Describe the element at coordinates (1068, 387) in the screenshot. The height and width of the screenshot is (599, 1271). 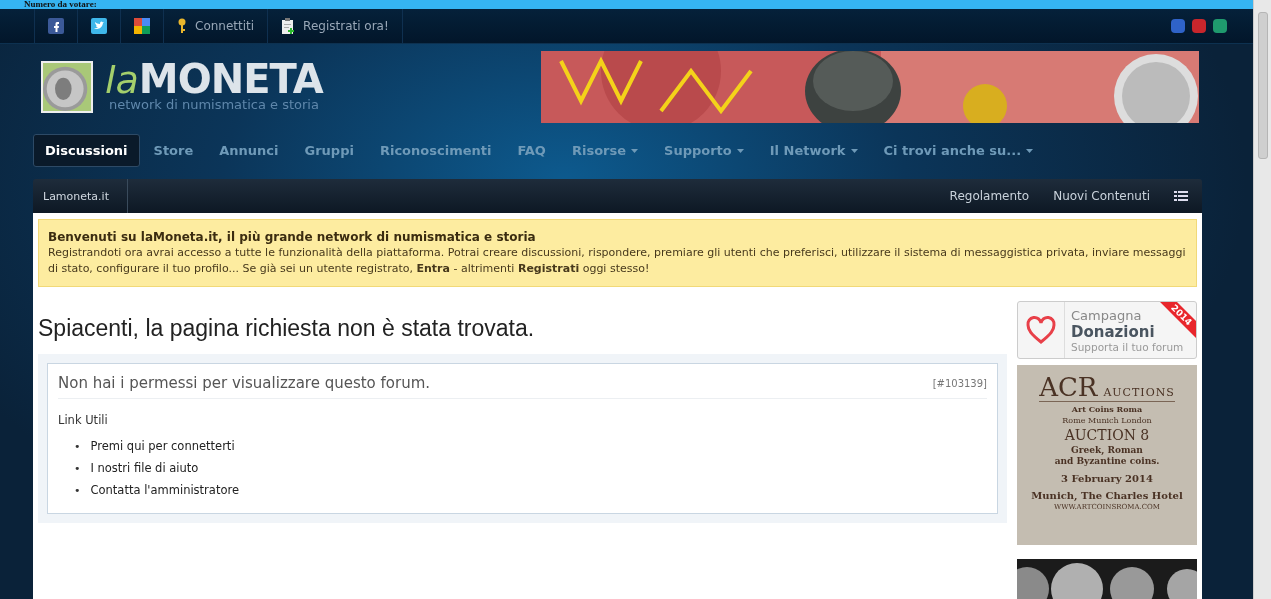
I see `ad-logo: ACR` at that location.